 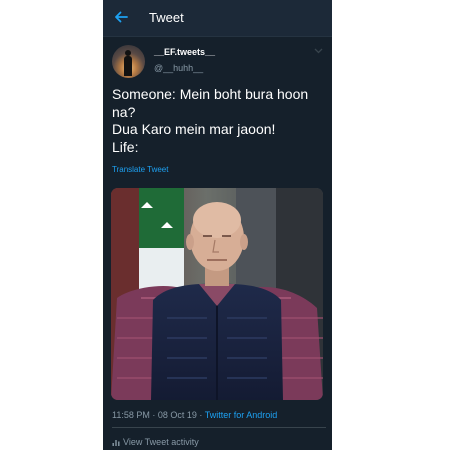 I want to click on tweet-text-line: Someone: Mein boht bura hoon, so click(x=210, y=94).